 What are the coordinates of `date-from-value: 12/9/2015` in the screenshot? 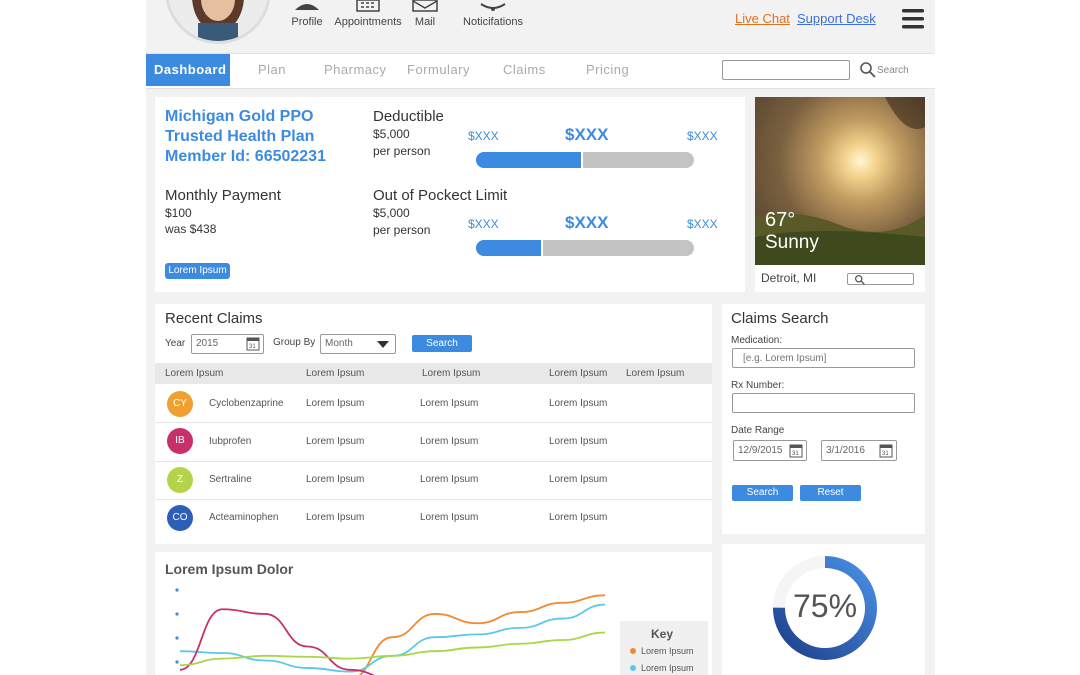 It's located at (760, 450).